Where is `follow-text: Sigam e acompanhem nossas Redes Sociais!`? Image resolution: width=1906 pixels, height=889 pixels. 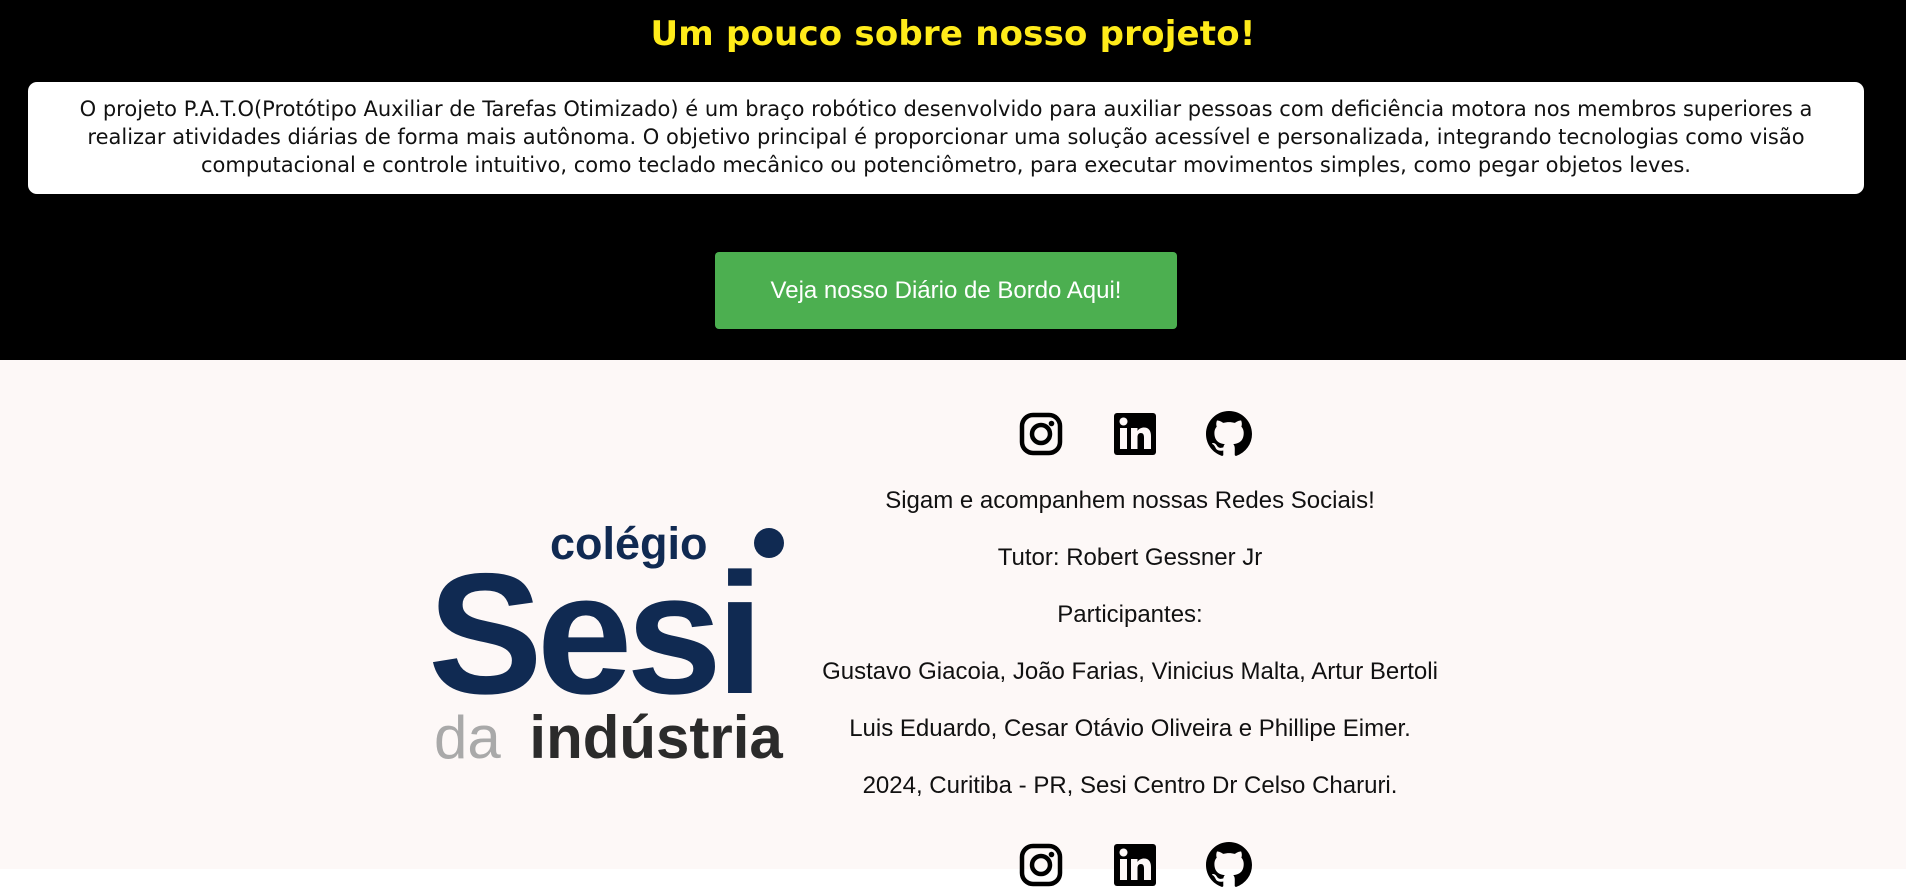
follow-text: Sigam e acompanhem nossas Redes Sociais! is located at coordinates (1130, 500).